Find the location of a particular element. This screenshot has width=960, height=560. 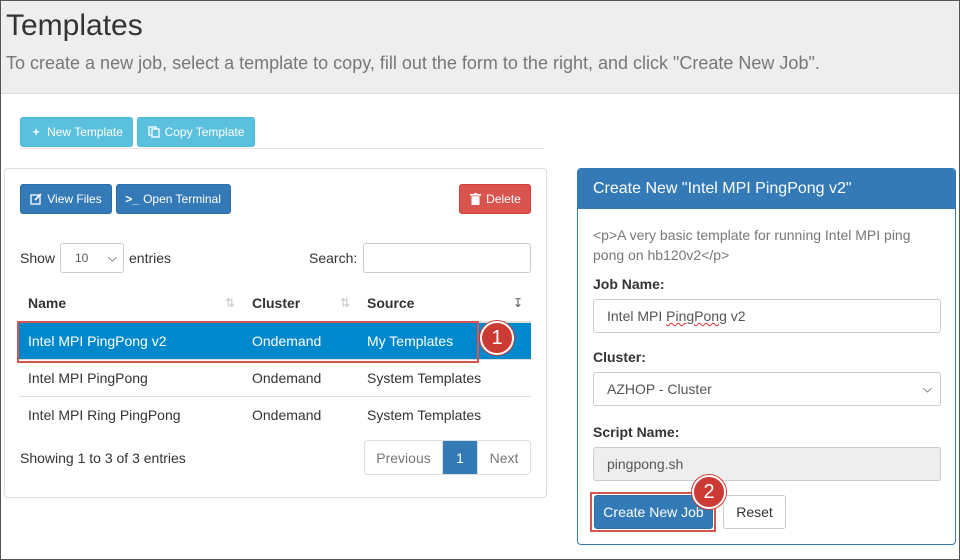

cluster-select-value: AZHOP - Cluster is located at coordinates (659, 389).